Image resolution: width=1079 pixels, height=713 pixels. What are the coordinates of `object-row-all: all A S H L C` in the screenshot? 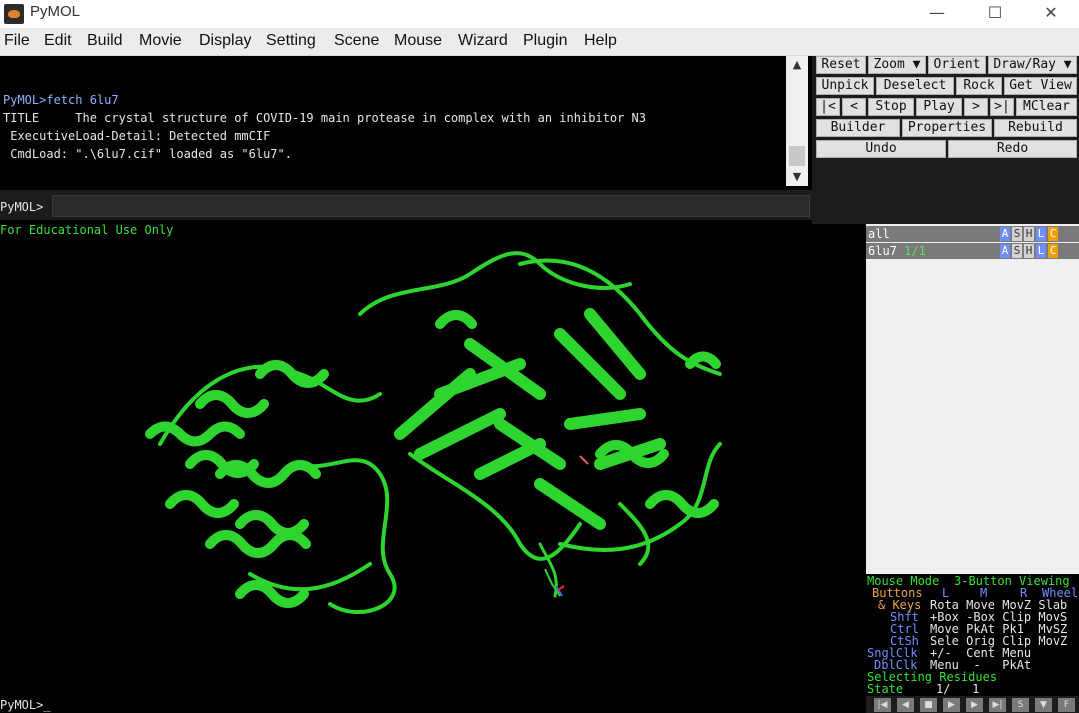 It's located at (972, 234).